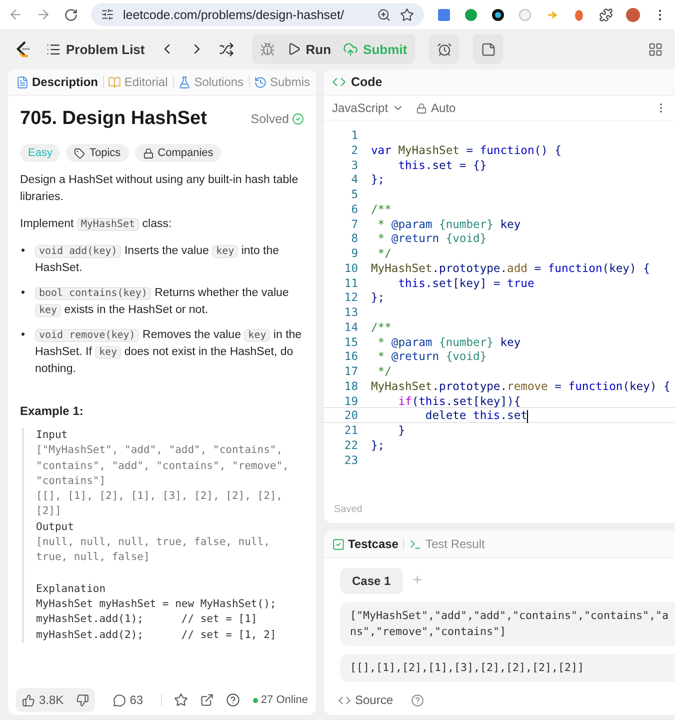 Image resolution: width=675 pixels, height=720 pixels. What do you see at coordinates (507, 668) in the screenshot?
I see `testcase-input: [[],[1],[2],[1],[3],[2],[2],[2],[2]]` at bounding box center [507, 668].